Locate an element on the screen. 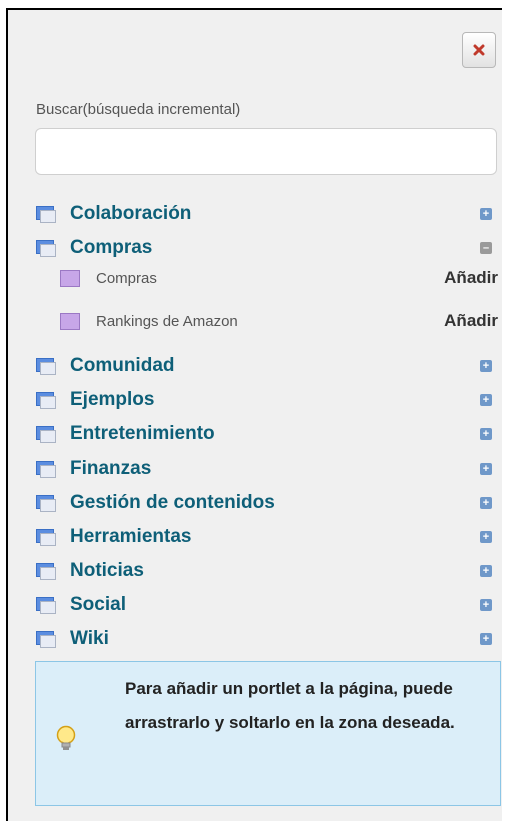 This screenshot has height=821, width=507. category-gestion-de-contenidos: Gestión de contenidos + is located at coordinates (267, 503).